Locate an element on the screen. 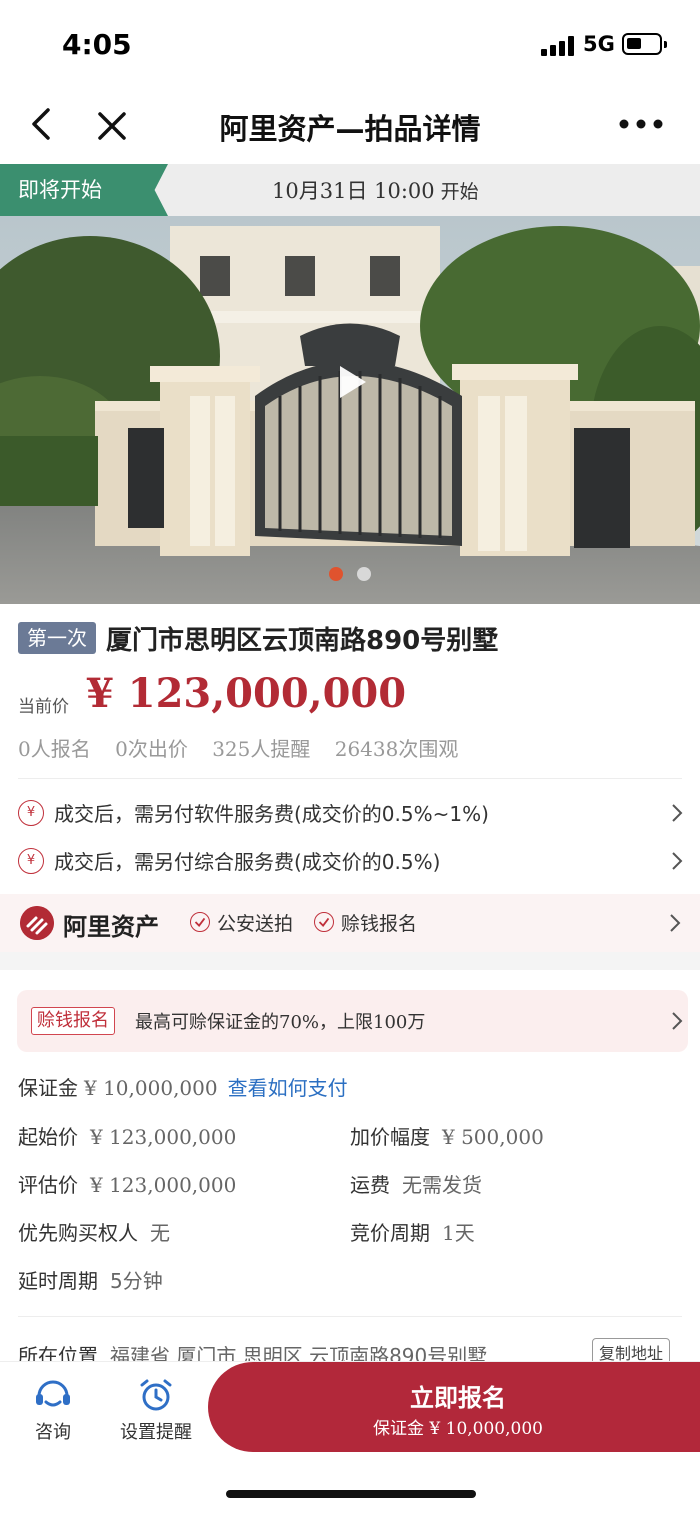  bidding-period-label: 竞价周期 is located at coordinates (390, 1233).